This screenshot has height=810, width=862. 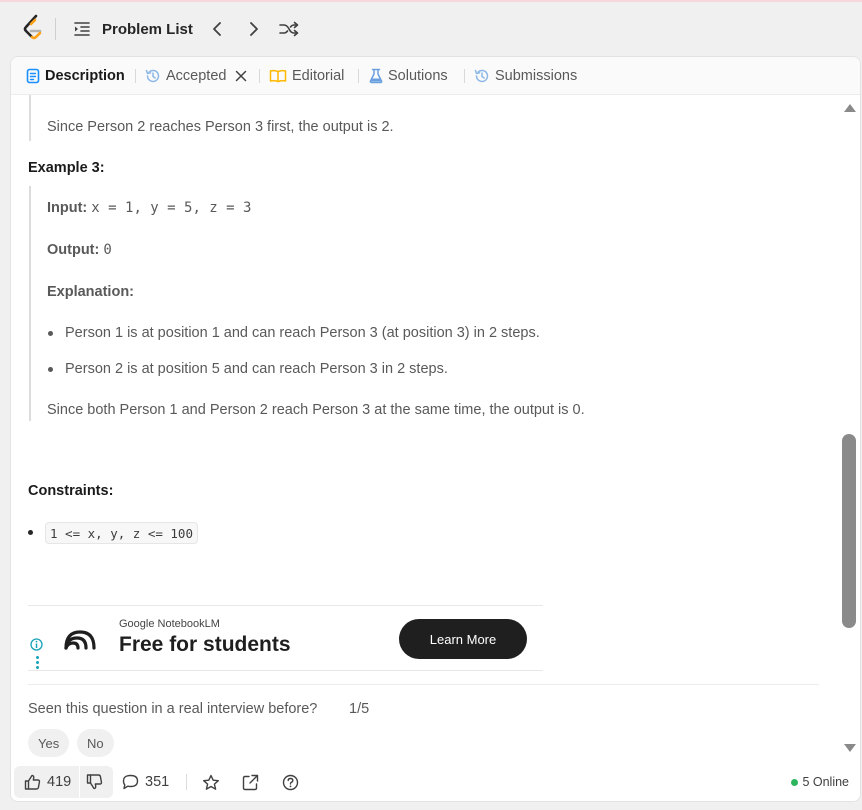 I want to click on ad-brand: Google NotebookLM, so click(x=169, y=624).